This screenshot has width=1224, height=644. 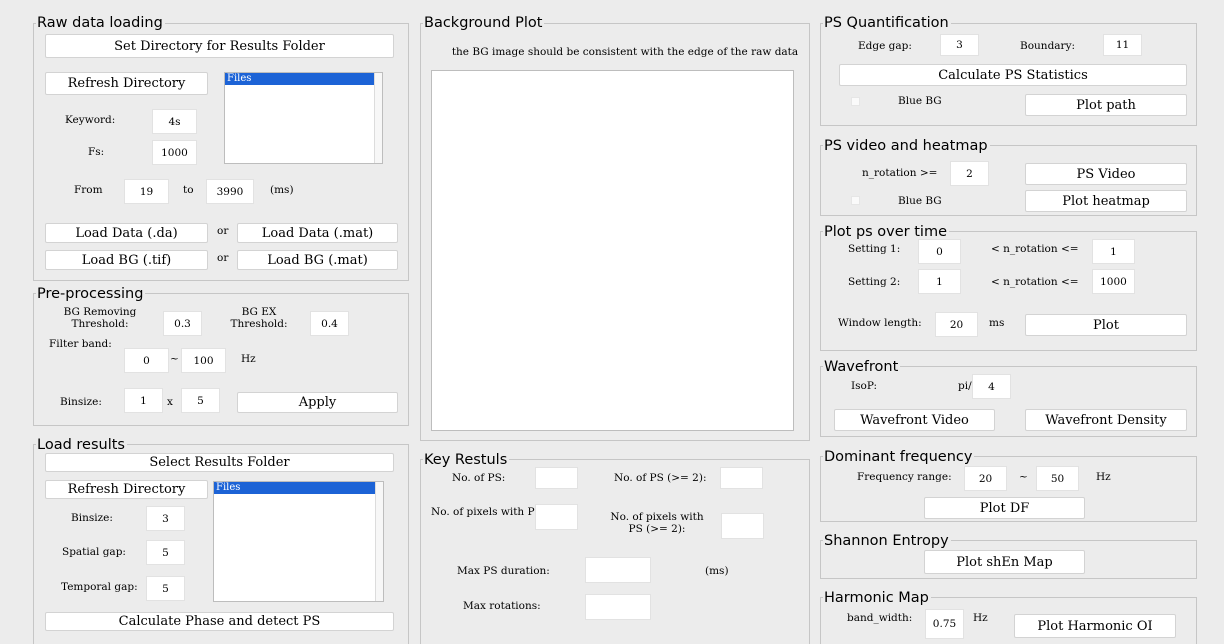 I want to click on binsize-y-input: 5, so click(x=200, y=400).